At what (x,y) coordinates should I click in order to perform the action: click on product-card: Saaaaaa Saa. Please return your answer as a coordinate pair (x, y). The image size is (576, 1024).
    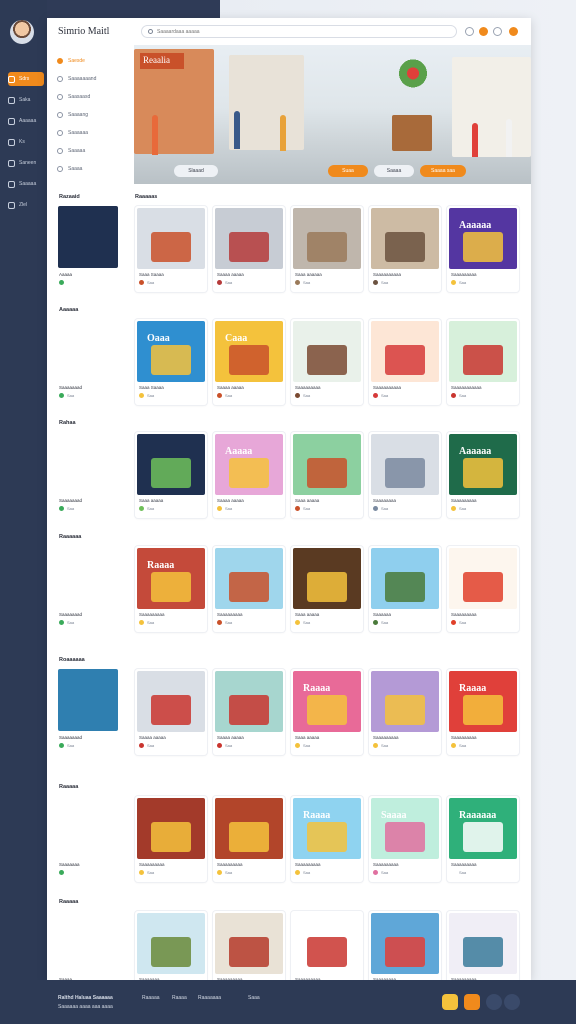
    Looking at the image, I should click on (405, 589).